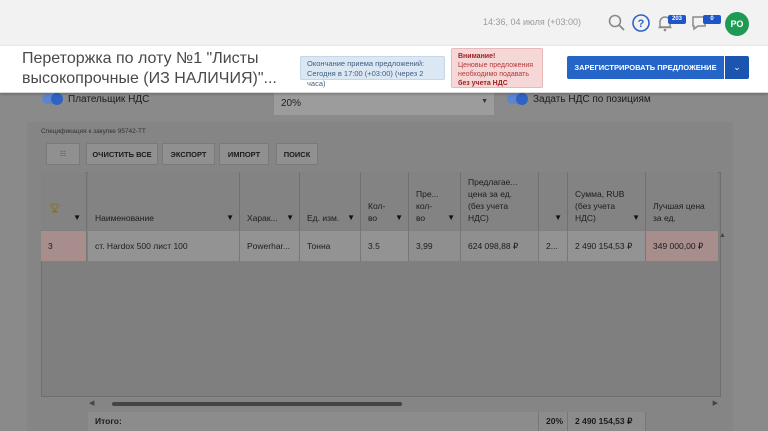 This screenshot has width=768, height=431. What do you see at coordinates (500, 246) in the screenshot?
I see `offered-price-cell: 624 098,88 ₽` at bounding box center [500, 246].